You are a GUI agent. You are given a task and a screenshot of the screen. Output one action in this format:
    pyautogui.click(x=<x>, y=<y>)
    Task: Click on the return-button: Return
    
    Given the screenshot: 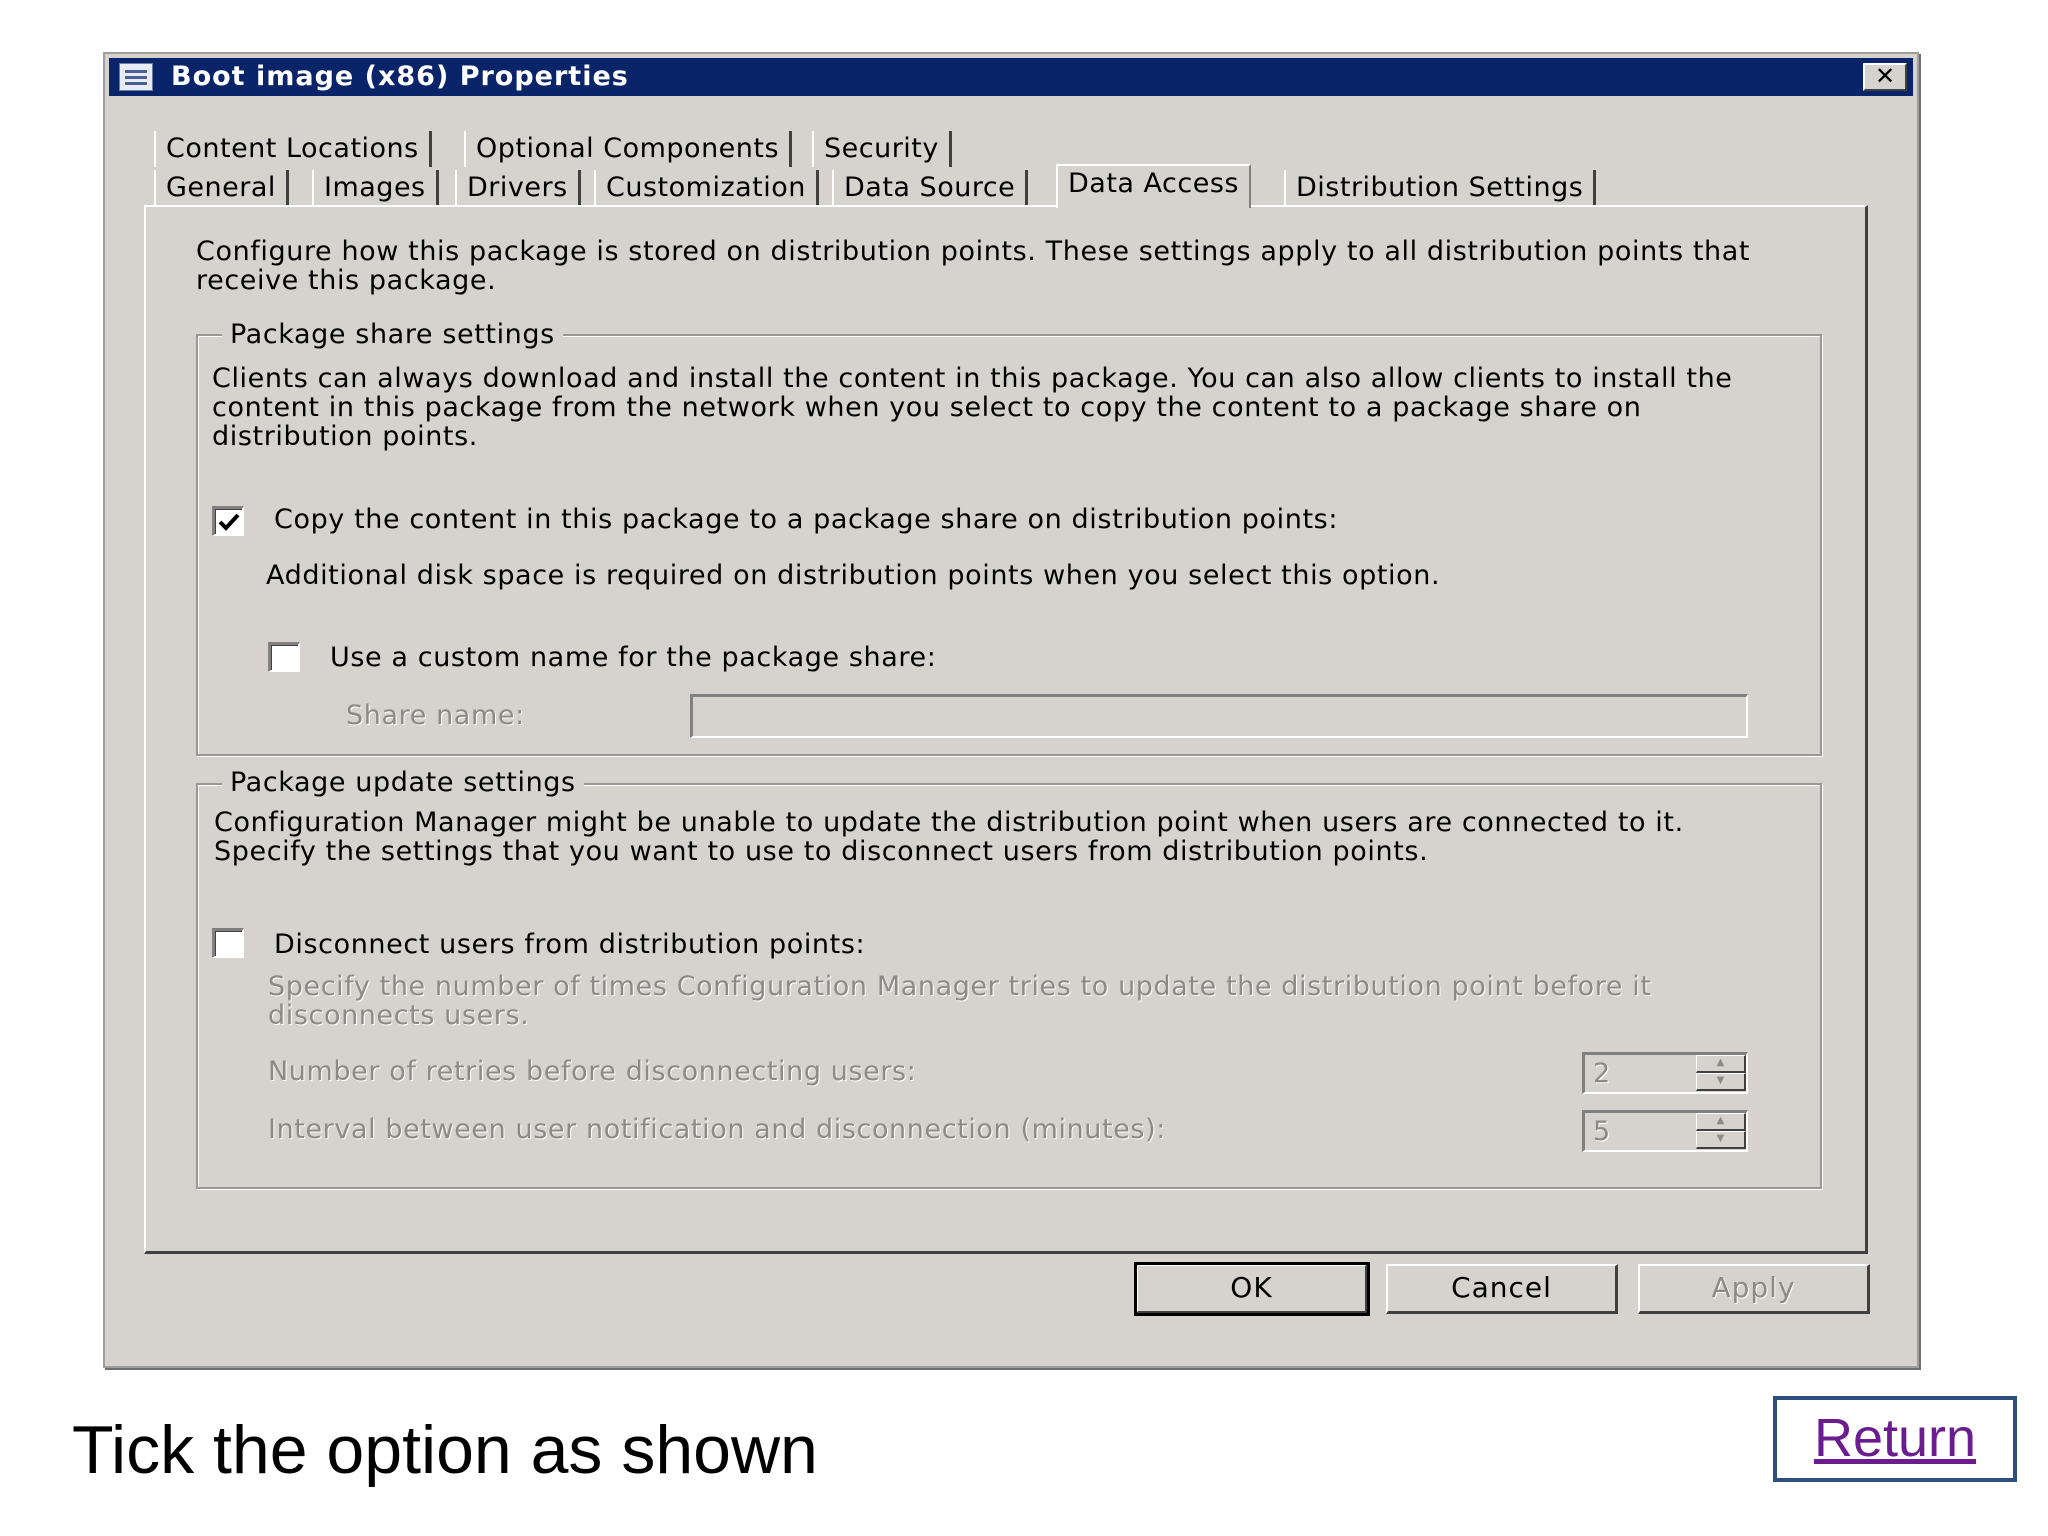 What is the action you would take?
    pyautogui.click(x=1895, y=1439)
    